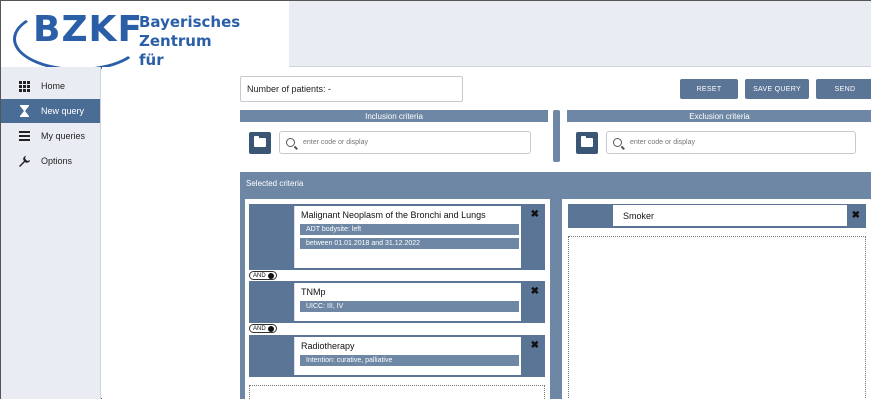 This screenshot has width=871, height=399. I want to click on list-icon, so click(24, 136).